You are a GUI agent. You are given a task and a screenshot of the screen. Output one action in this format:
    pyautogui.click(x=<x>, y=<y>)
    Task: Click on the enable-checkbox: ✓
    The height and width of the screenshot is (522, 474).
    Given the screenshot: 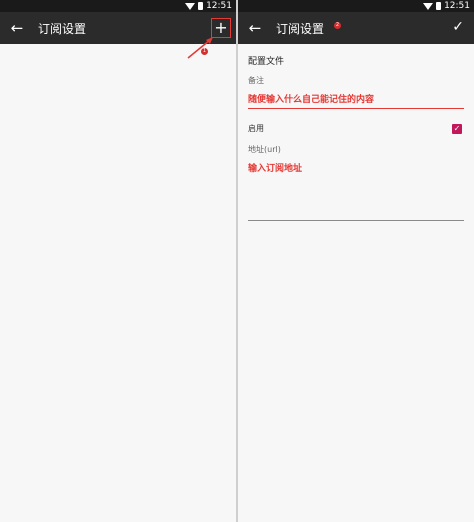 What is the action you would take?
    pyautogui.click(x=457, y=128)
    